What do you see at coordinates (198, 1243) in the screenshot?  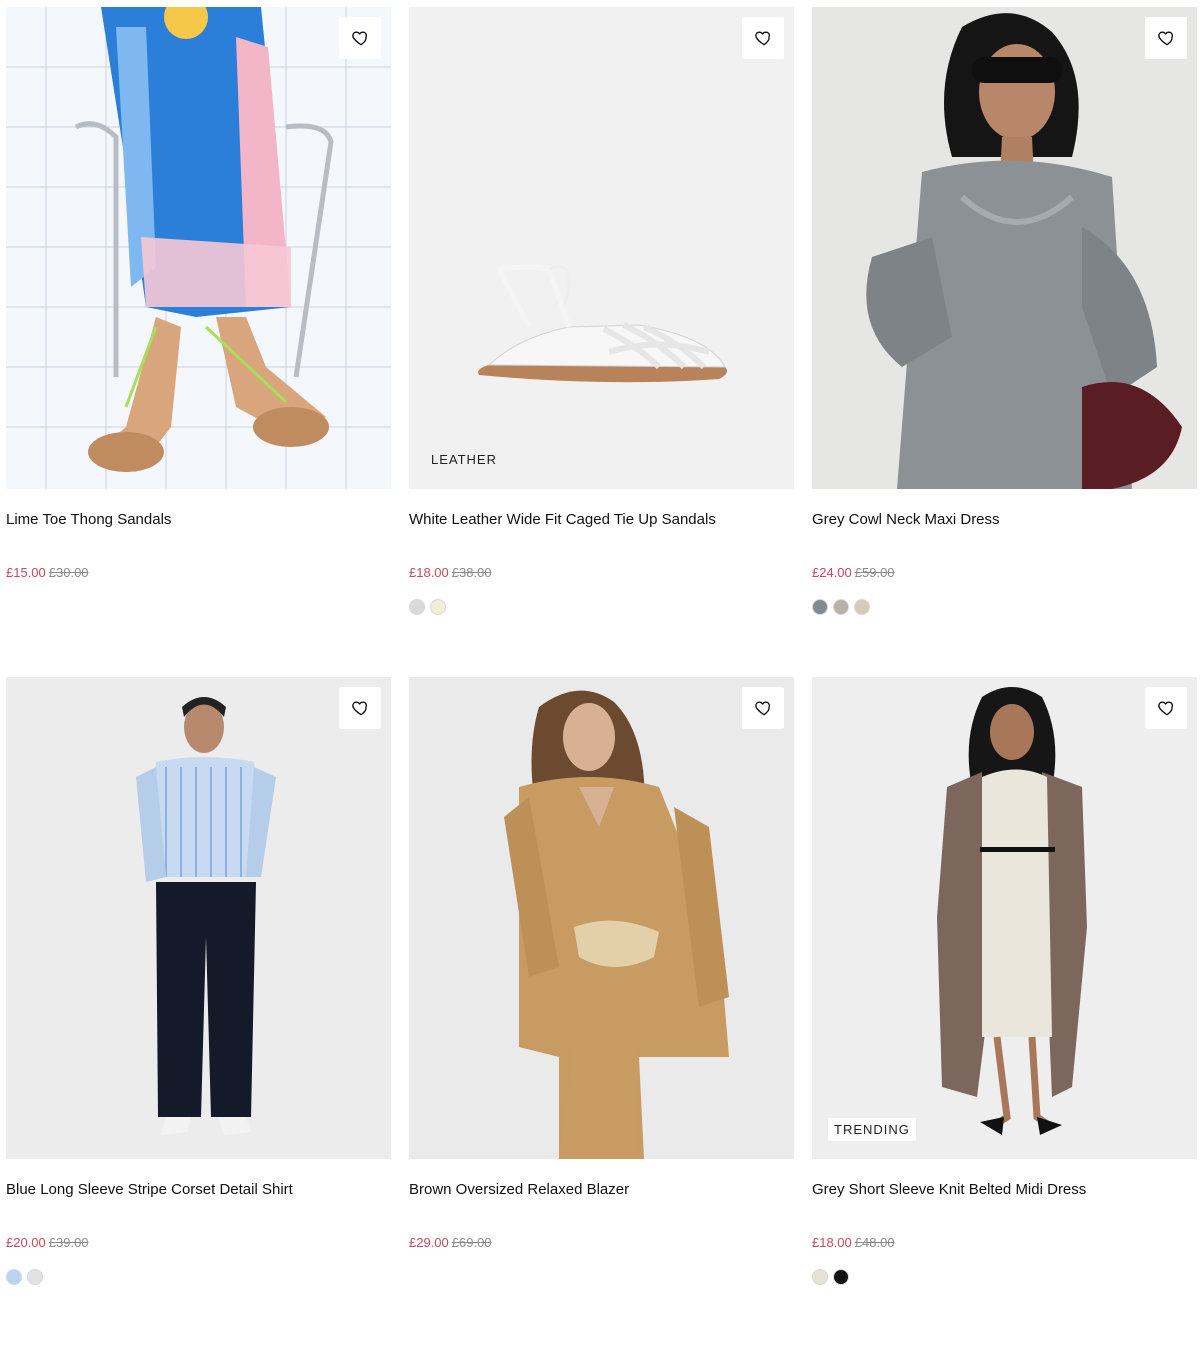 I see `price-row: £20.00 £39.00` at bounding box center [198, 1243].